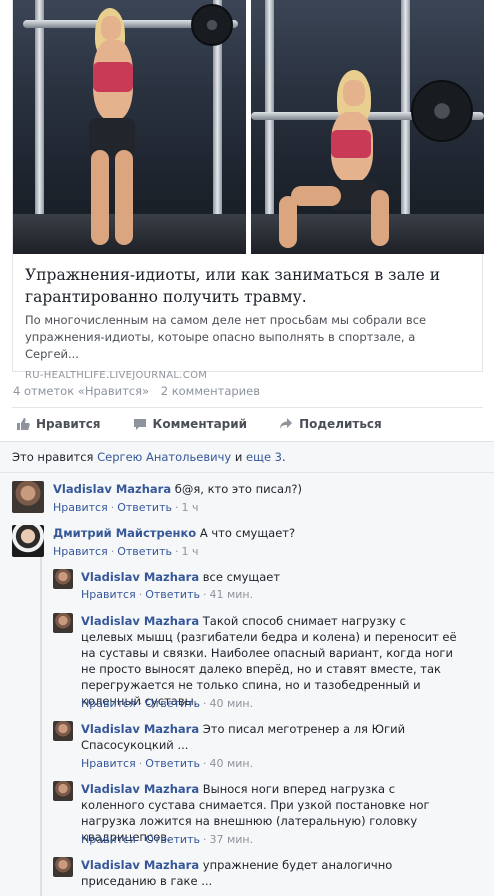  Describe the element at coordinates (41, 714) in the screenshot. I see `replies-rail` at that location.